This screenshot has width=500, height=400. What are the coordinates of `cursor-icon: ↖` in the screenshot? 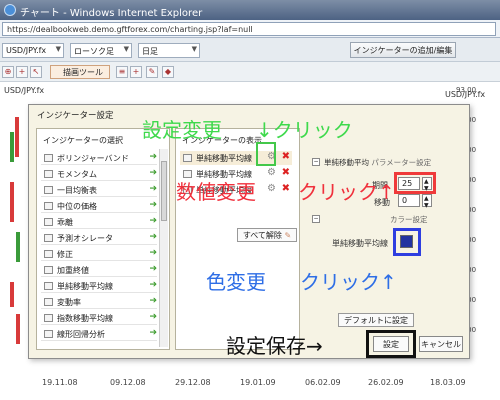 It's located at (36, 72).